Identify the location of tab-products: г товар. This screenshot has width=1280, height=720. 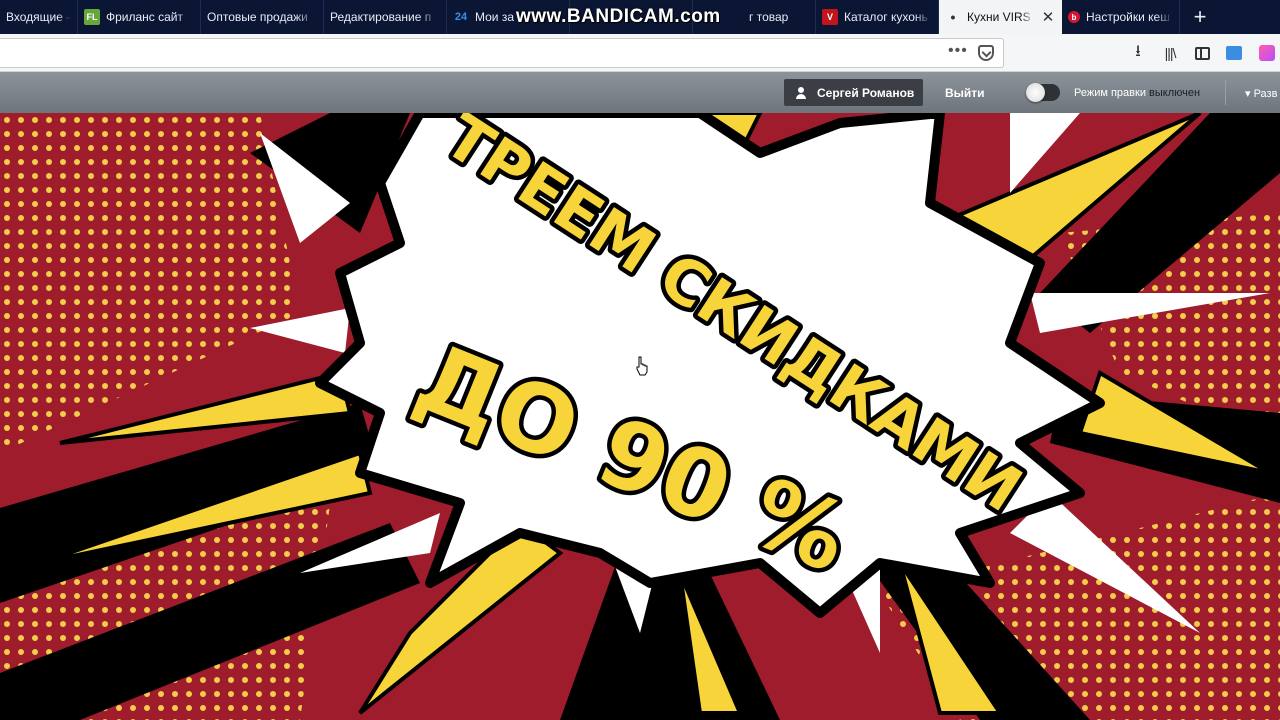
(754, 17).